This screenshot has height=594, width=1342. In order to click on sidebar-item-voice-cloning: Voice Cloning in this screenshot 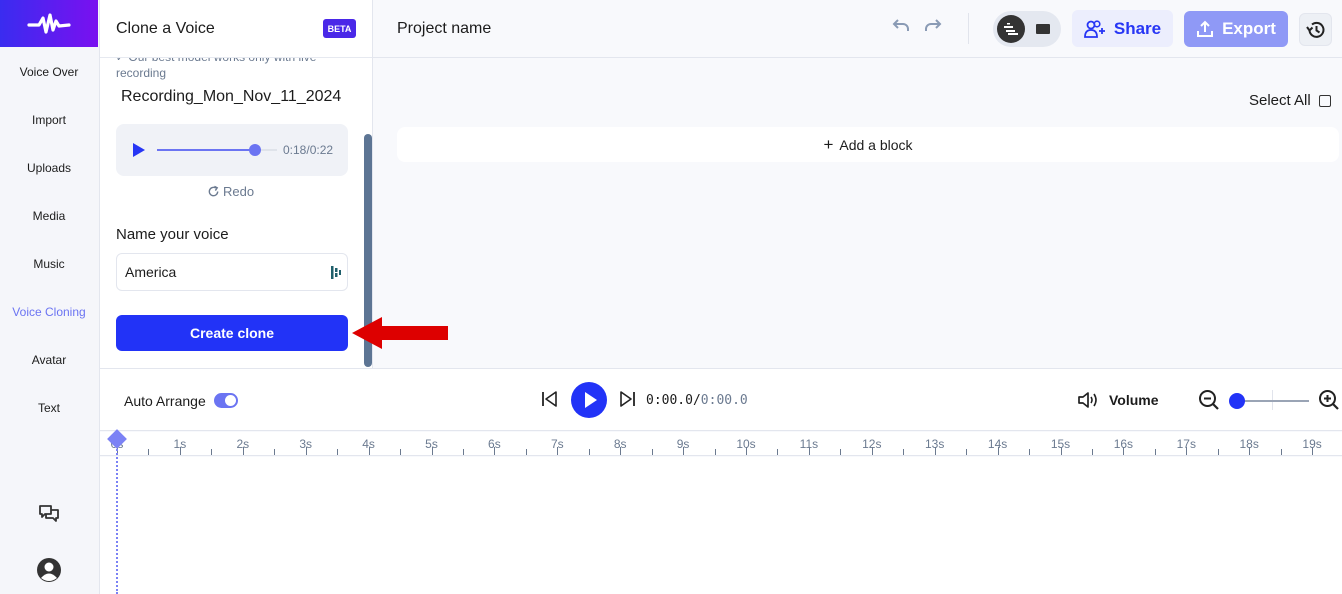, I will do `click(49, 312)`.